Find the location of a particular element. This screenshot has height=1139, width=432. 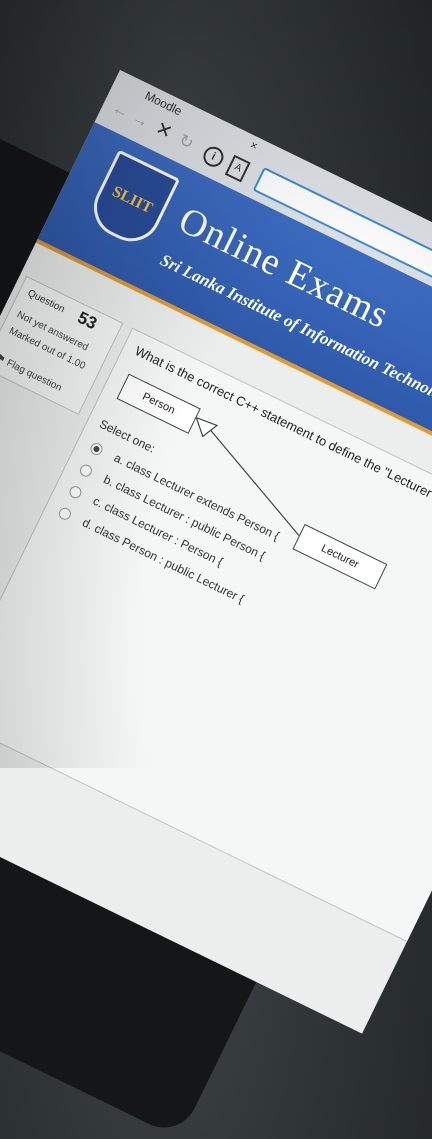

question-label: Question is located at coordinates (46, 301).